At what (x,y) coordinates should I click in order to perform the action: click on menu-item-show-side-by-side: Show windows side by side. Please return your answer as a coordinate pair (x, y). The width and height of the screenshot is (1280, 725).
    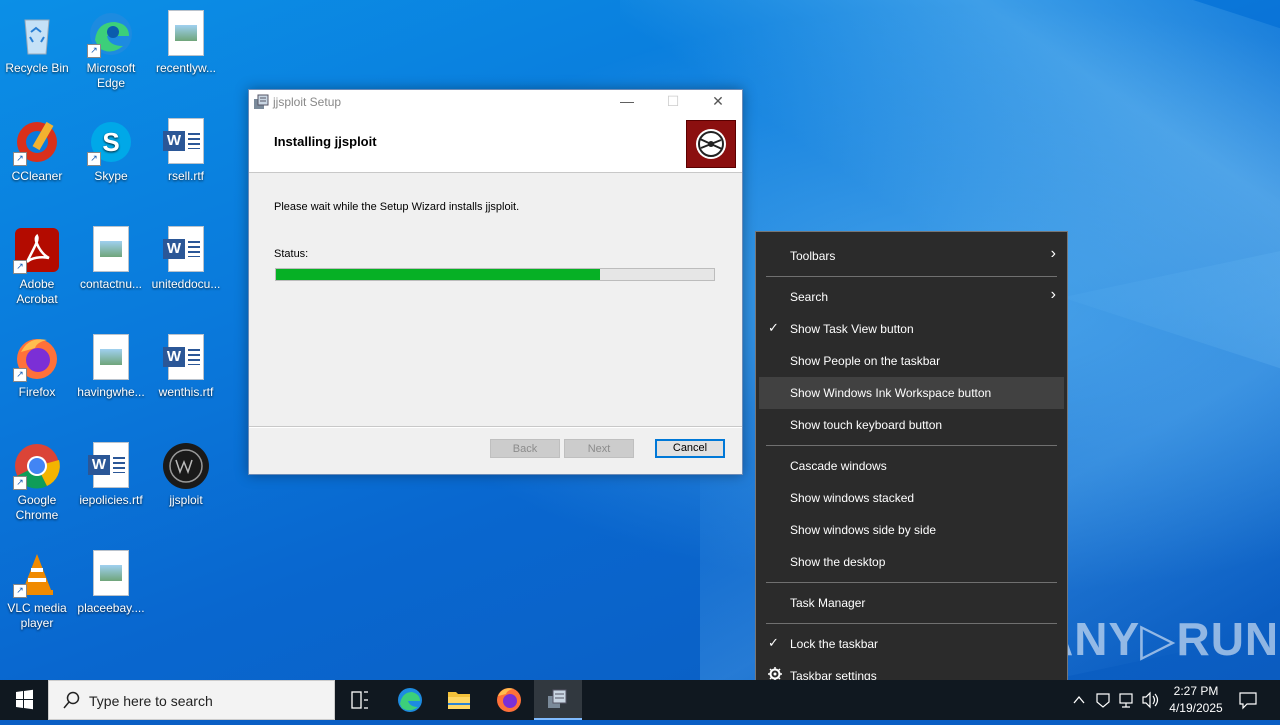
    Looking at the image, I should click on (911, 530).